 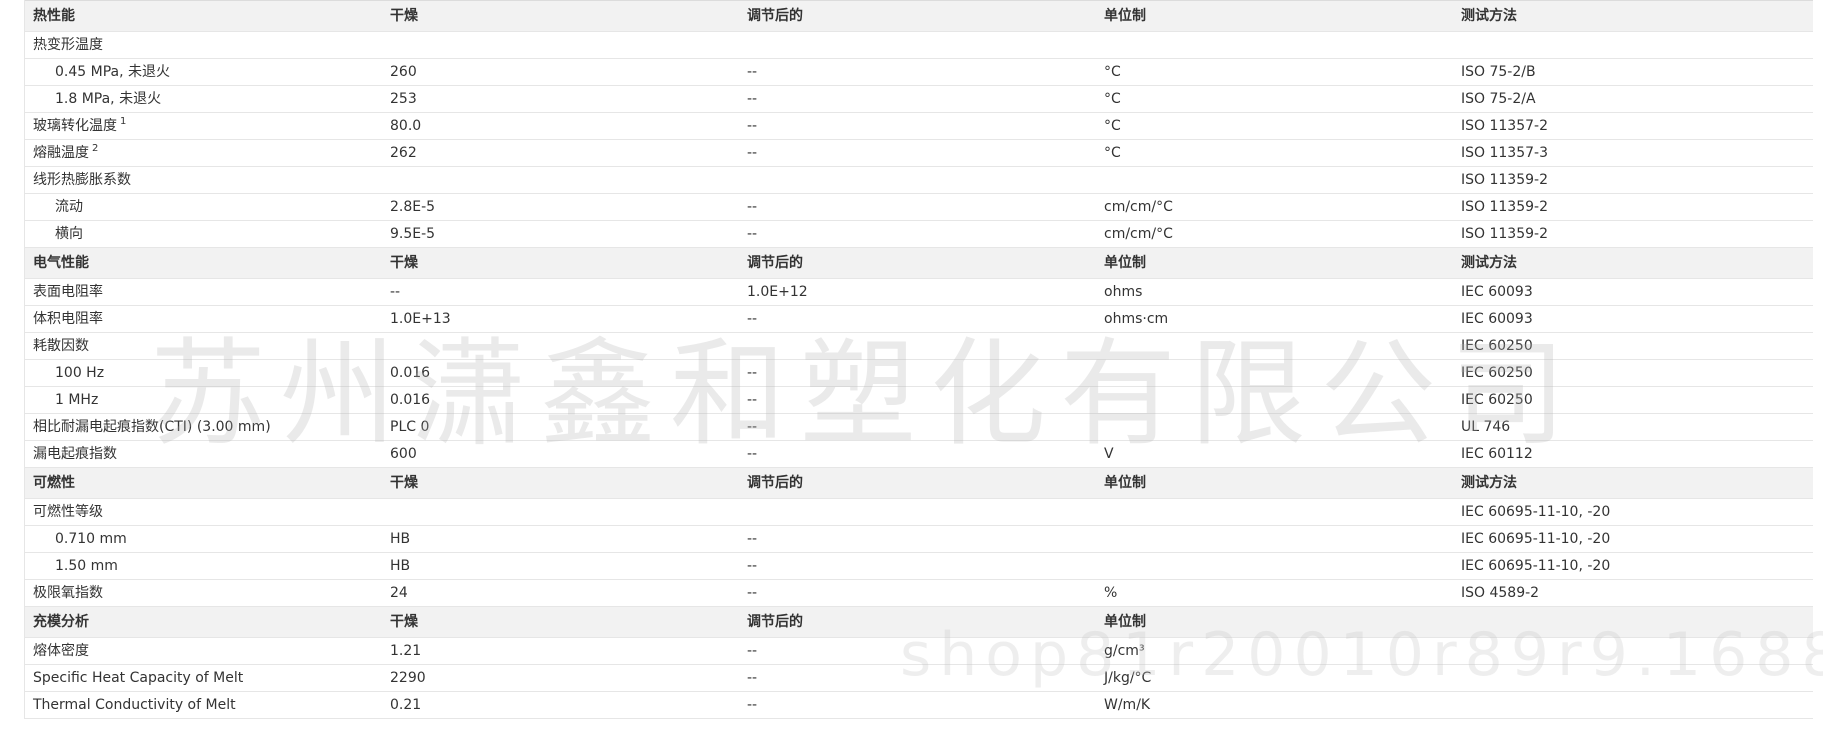 I want to click on test-method: ISO 11357-2, so click(x=1633, y=126).